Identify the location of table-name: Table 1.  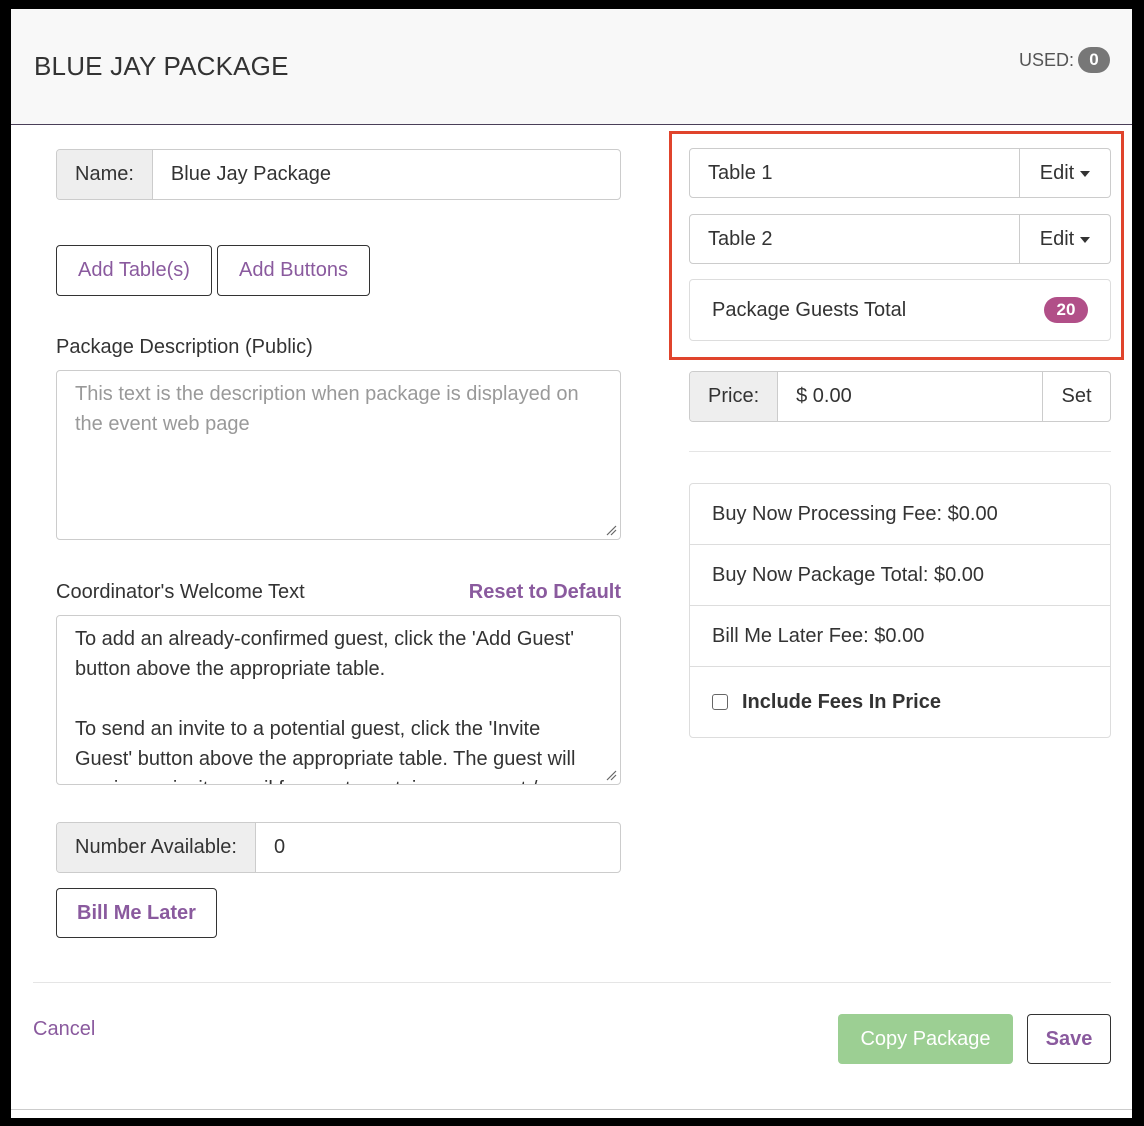
(854, 173).